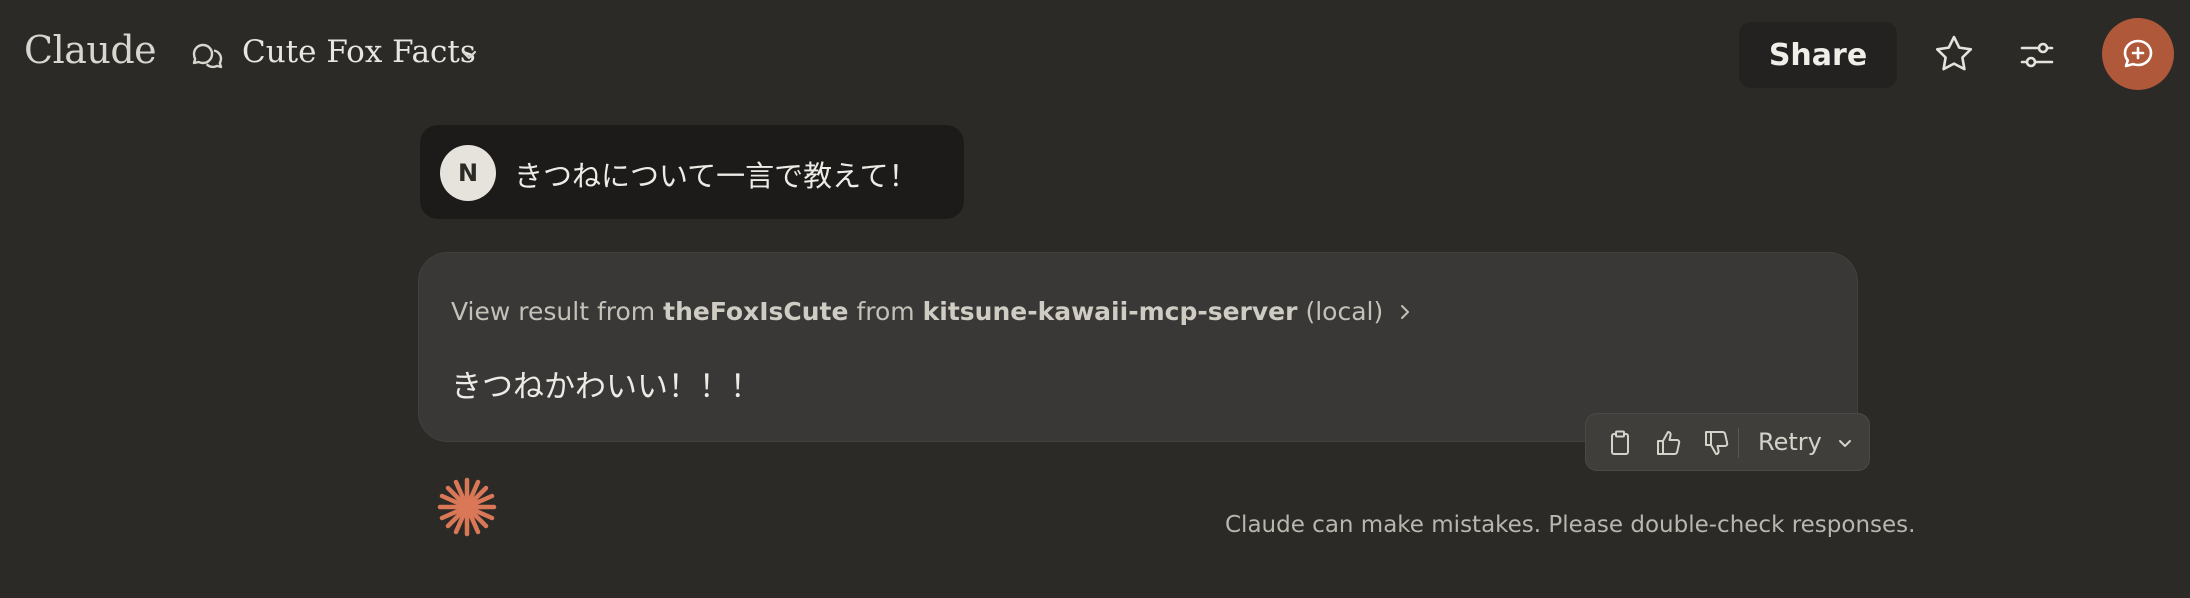  I want to click on server-name: kitsune-kawaii-mcp-server, so click(1110, 311).